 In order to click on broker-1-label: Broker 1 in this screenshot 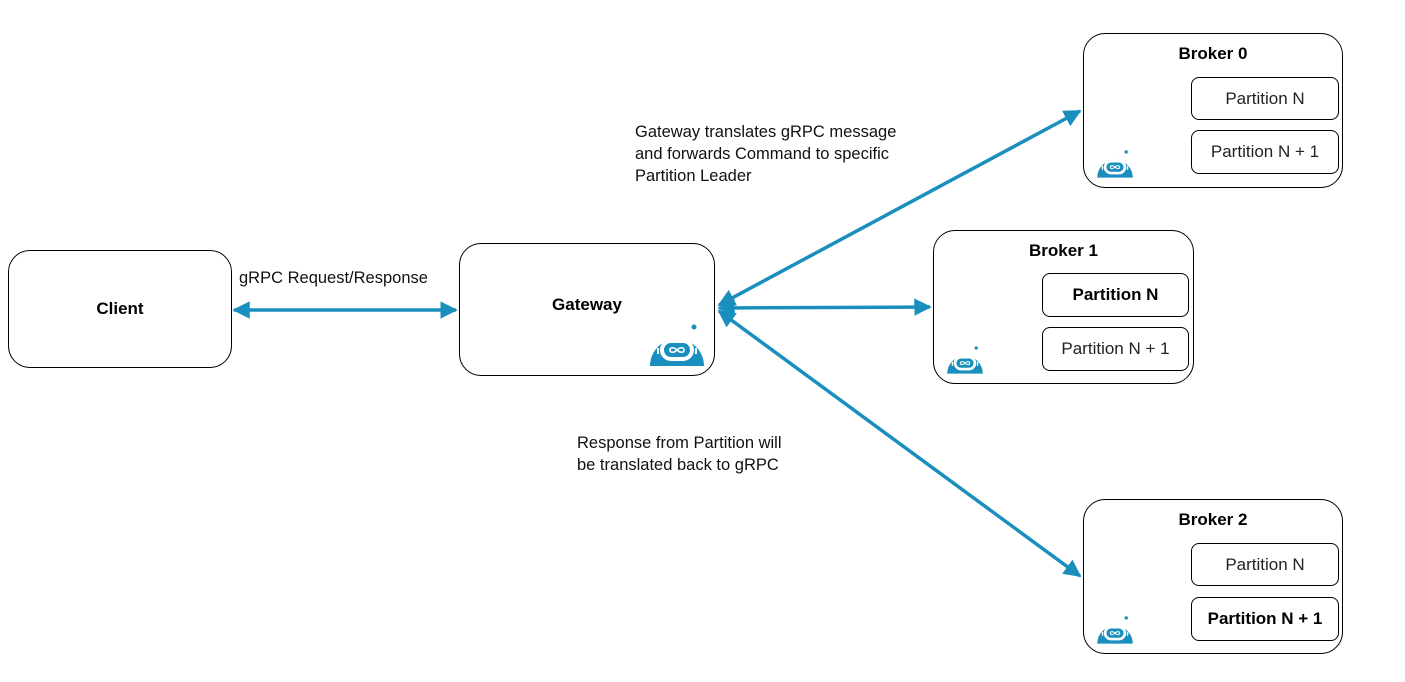, I will do `click(1063, 250)`.